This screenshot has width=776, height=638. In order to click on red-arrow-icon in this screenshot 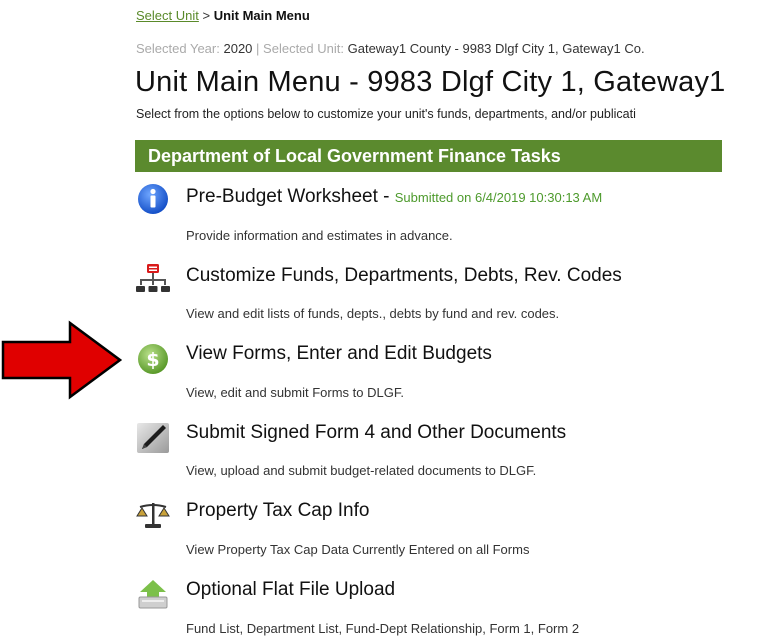, I will do `click(61, 360)`.